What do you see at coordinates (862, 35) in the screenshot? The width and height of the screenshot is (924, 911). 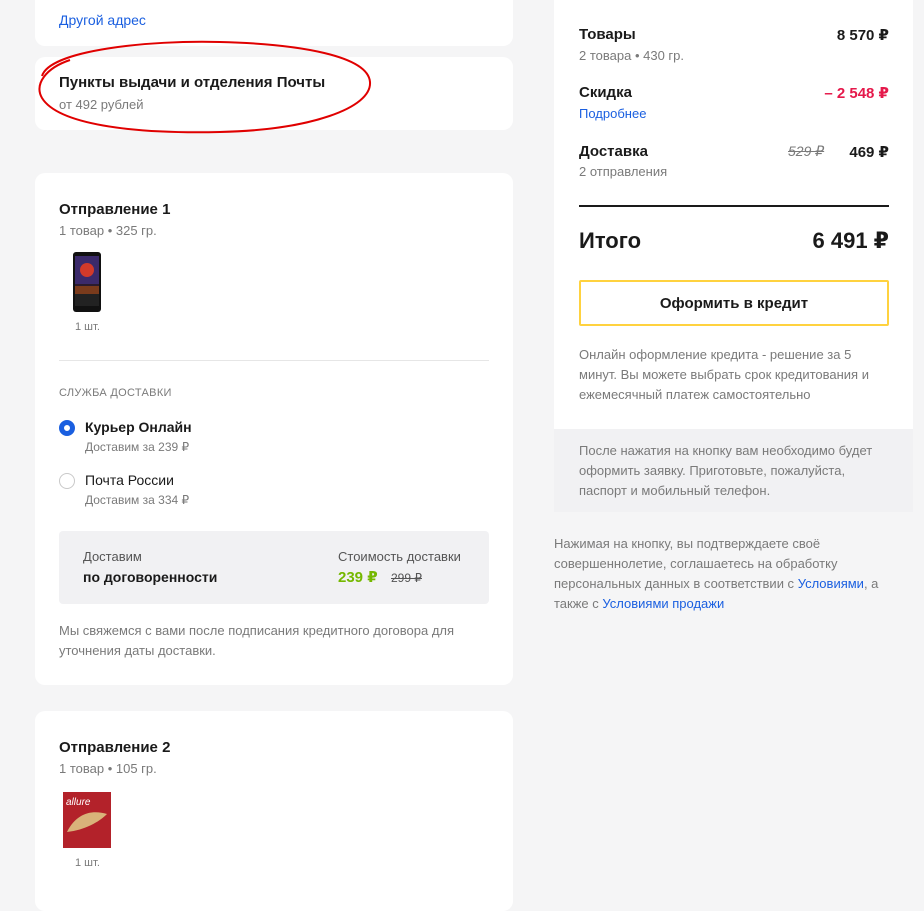 I see `goods-value: 8 570 ₽` at bounding box center [862, 35].